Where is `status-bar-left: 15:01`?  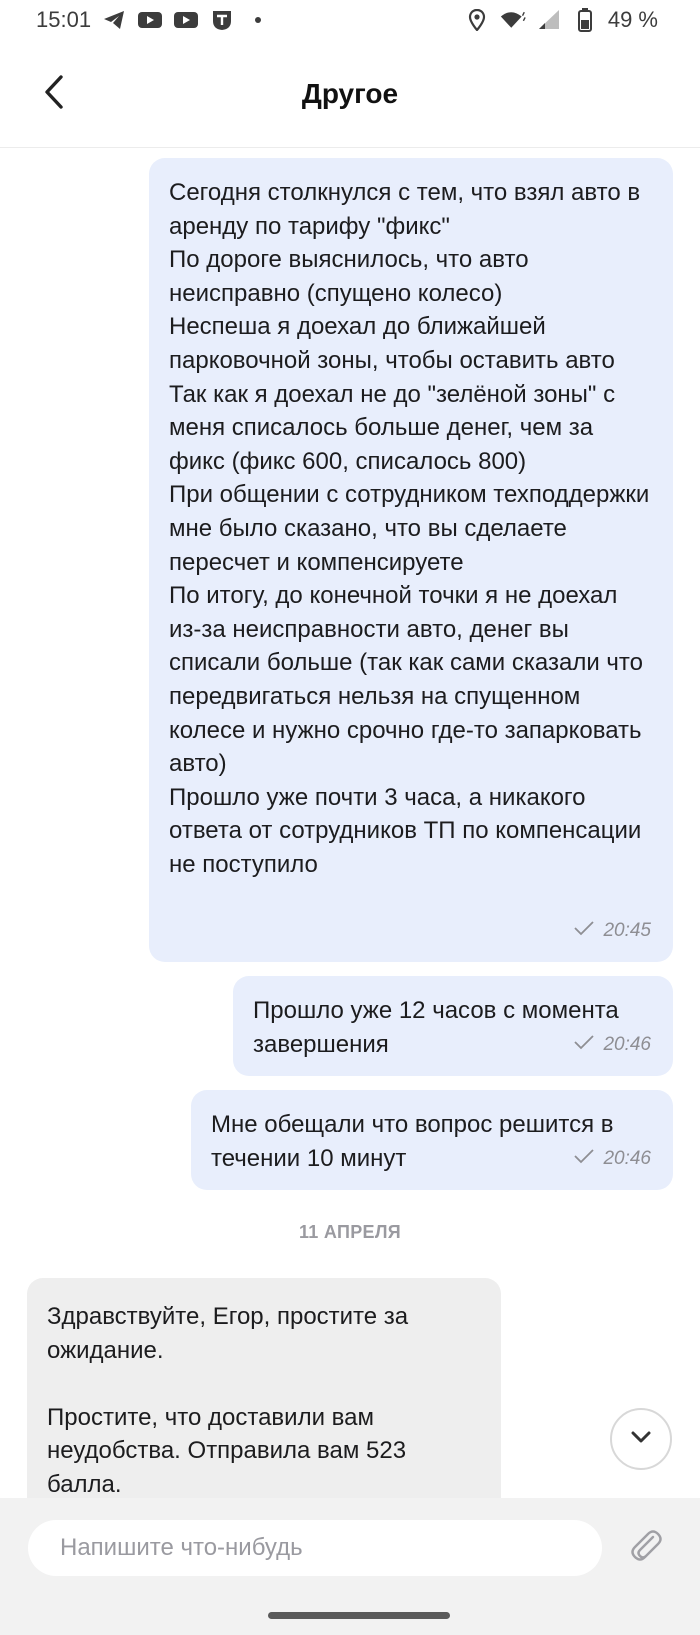 status-bar-left: 15:01 is located at coordinates (153, 20).